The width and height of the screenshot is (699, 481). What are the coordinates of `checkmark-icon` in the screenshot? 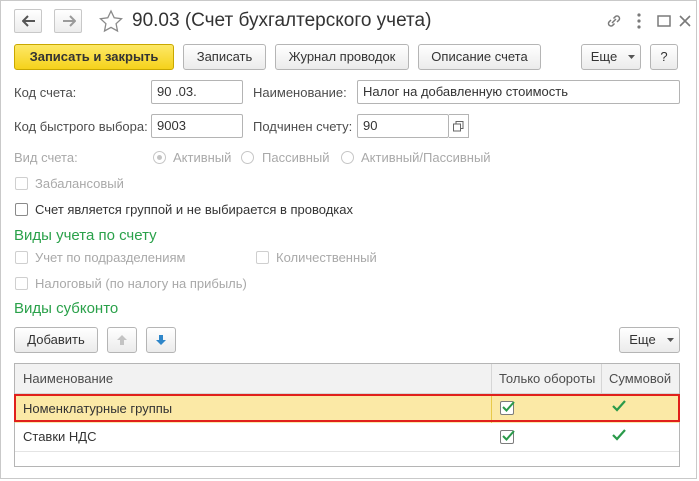 It's located at (508, 435).